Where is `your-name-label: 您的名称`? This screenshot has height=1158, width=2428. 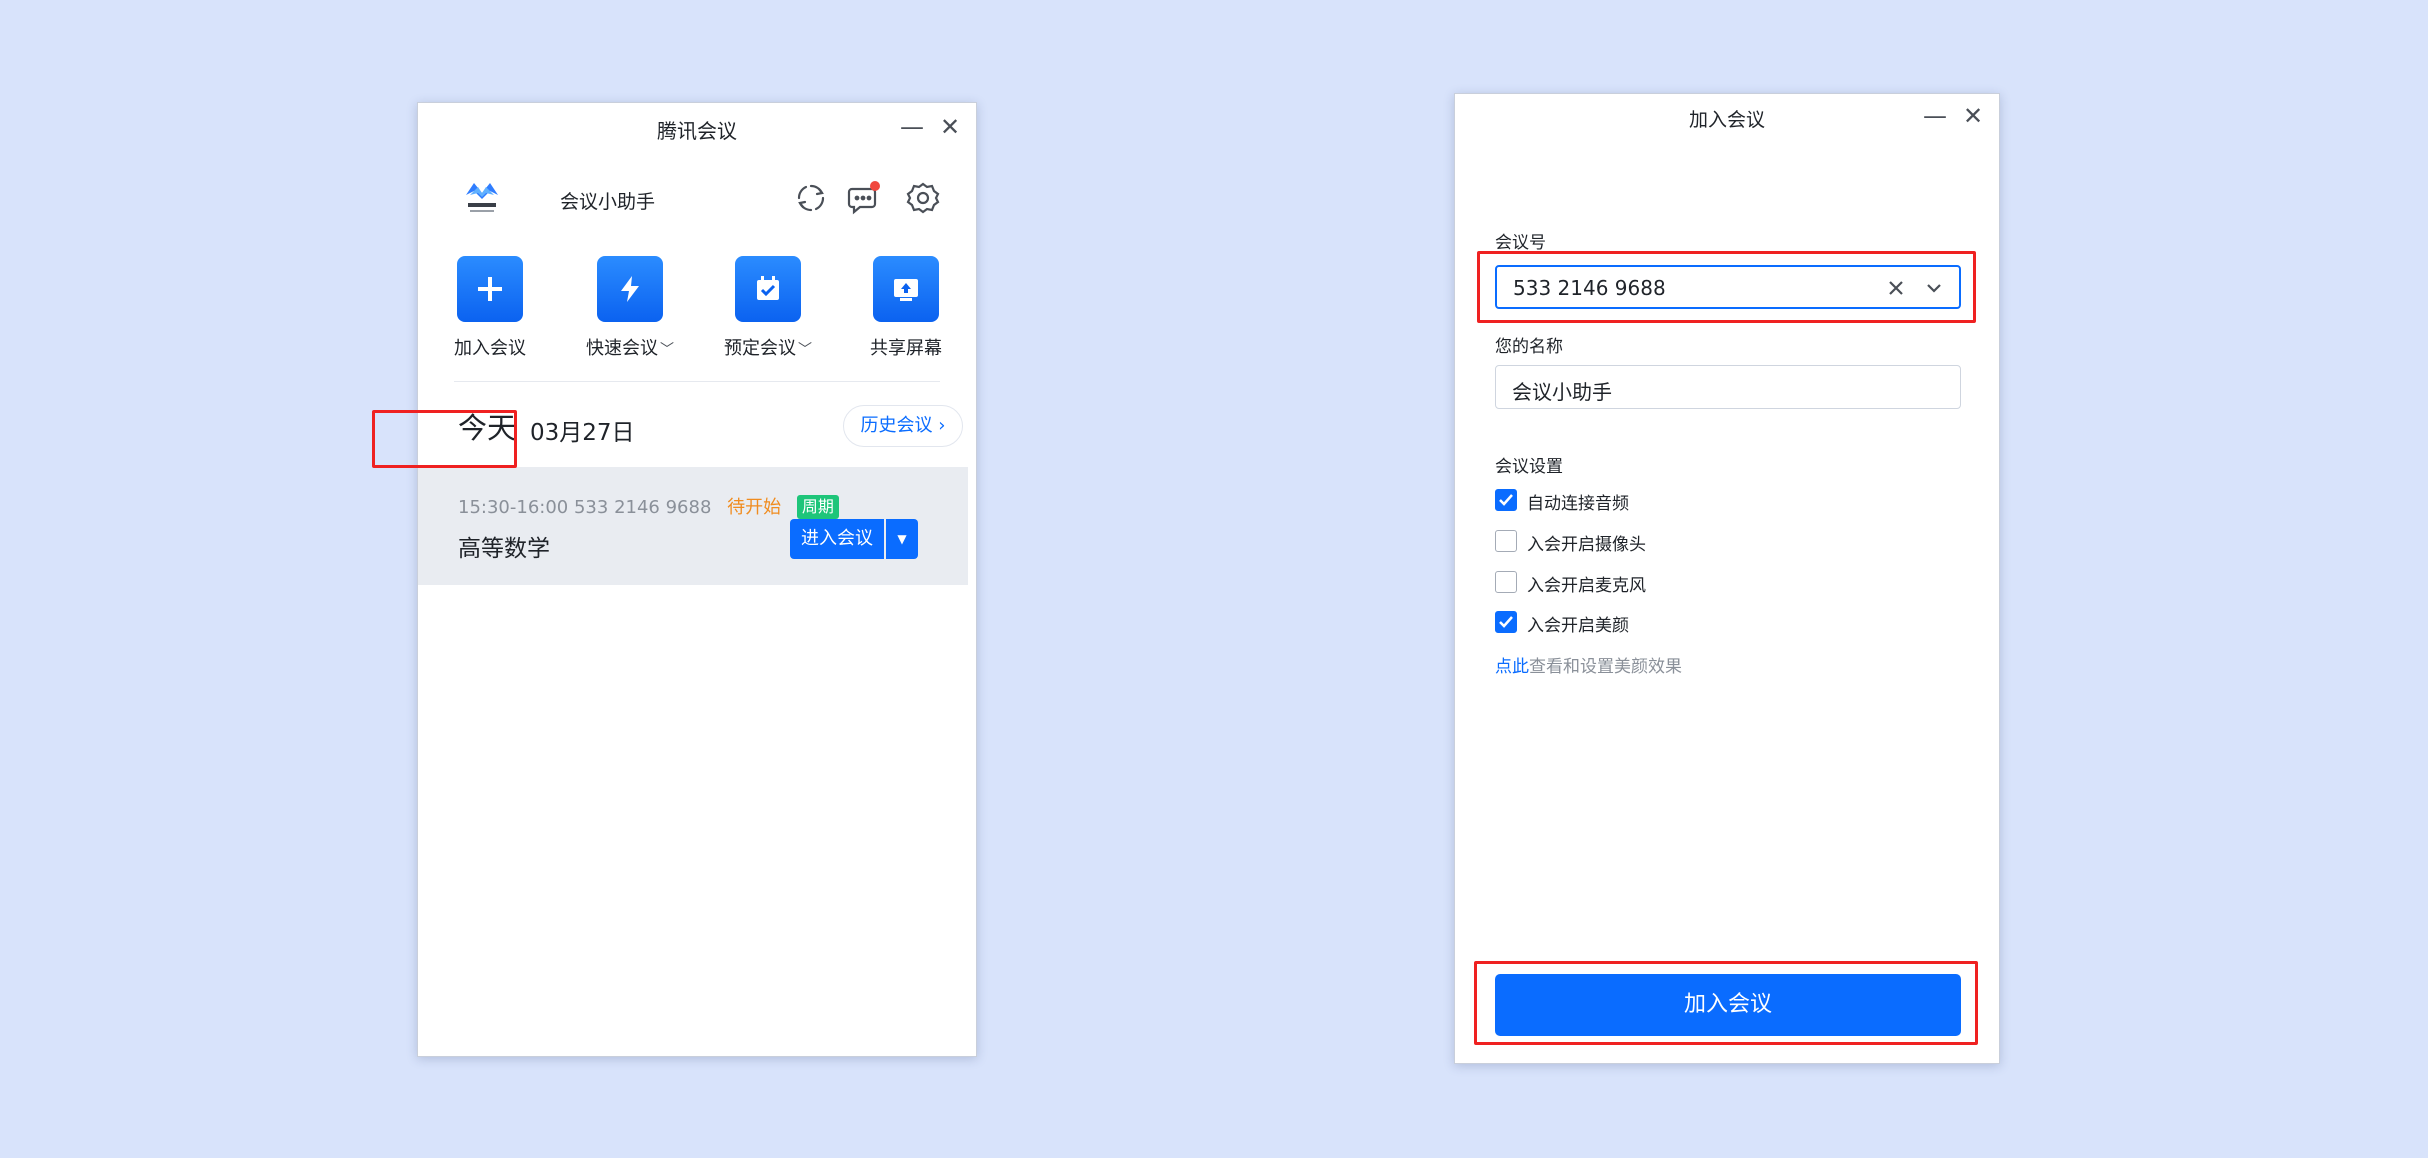 your-name-label: 您的名称 is located at coordinates (1529, 347).